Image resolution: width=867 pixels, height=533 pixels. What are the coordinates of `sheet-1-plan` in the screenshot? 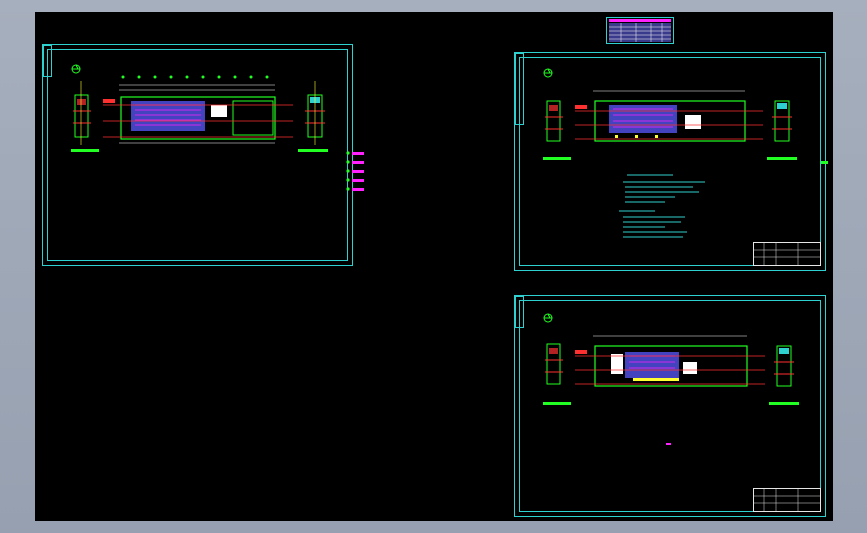 It's located at (217, 127).